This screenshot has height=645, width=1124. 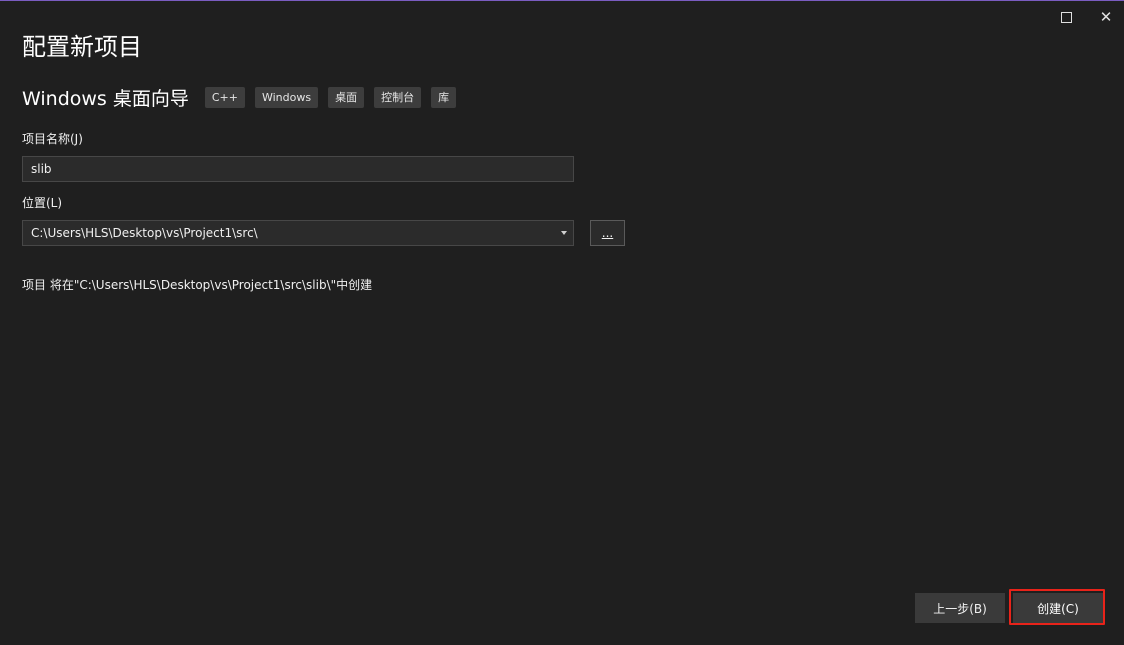 I want to click on close-button: ✕, so click(x=1106, y=17).